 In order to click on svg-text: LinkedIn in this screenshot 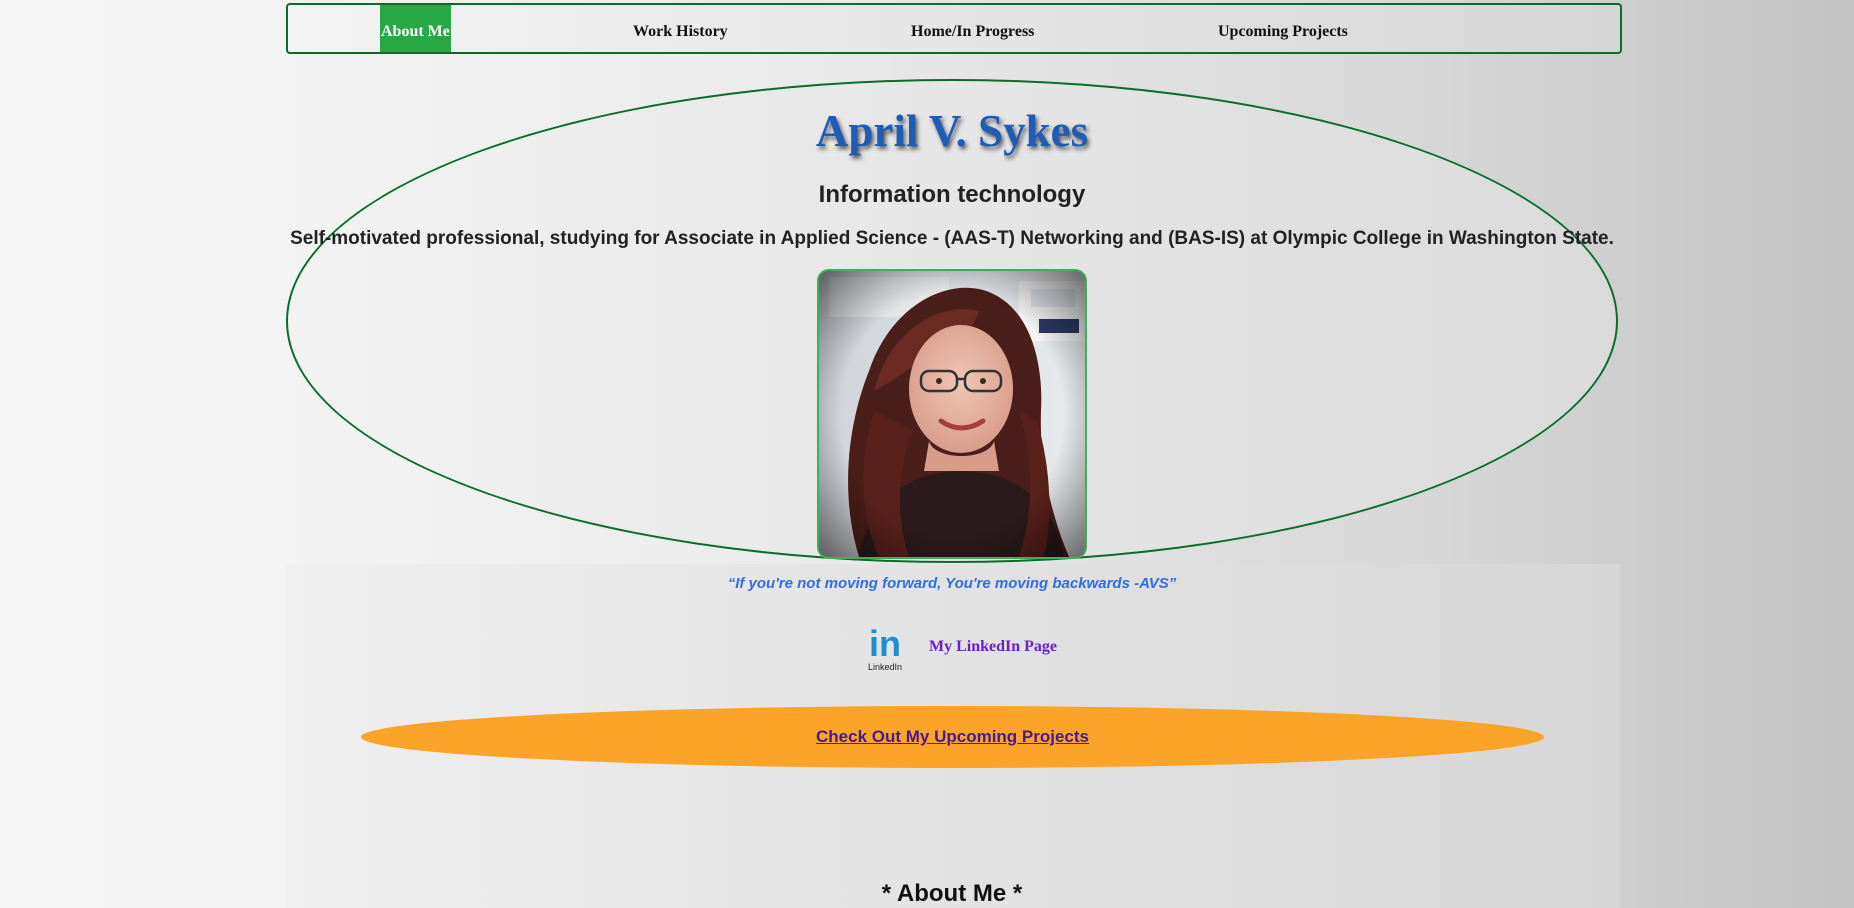, I will do `click(885, 667)`.